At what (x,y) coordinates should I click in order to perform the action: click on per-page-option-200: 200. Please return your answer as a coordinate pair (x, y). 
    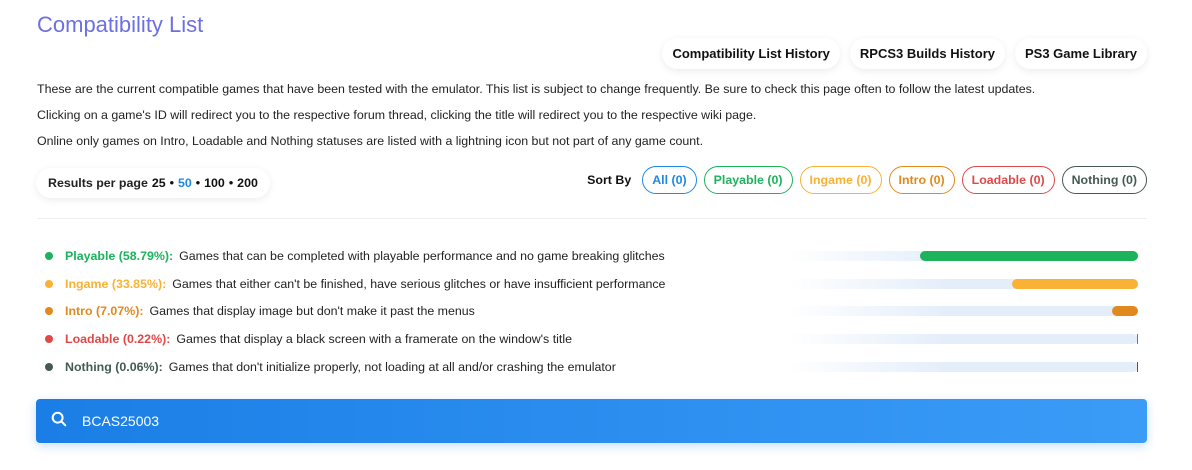
    Looking at the image, I should click on (247, 183).